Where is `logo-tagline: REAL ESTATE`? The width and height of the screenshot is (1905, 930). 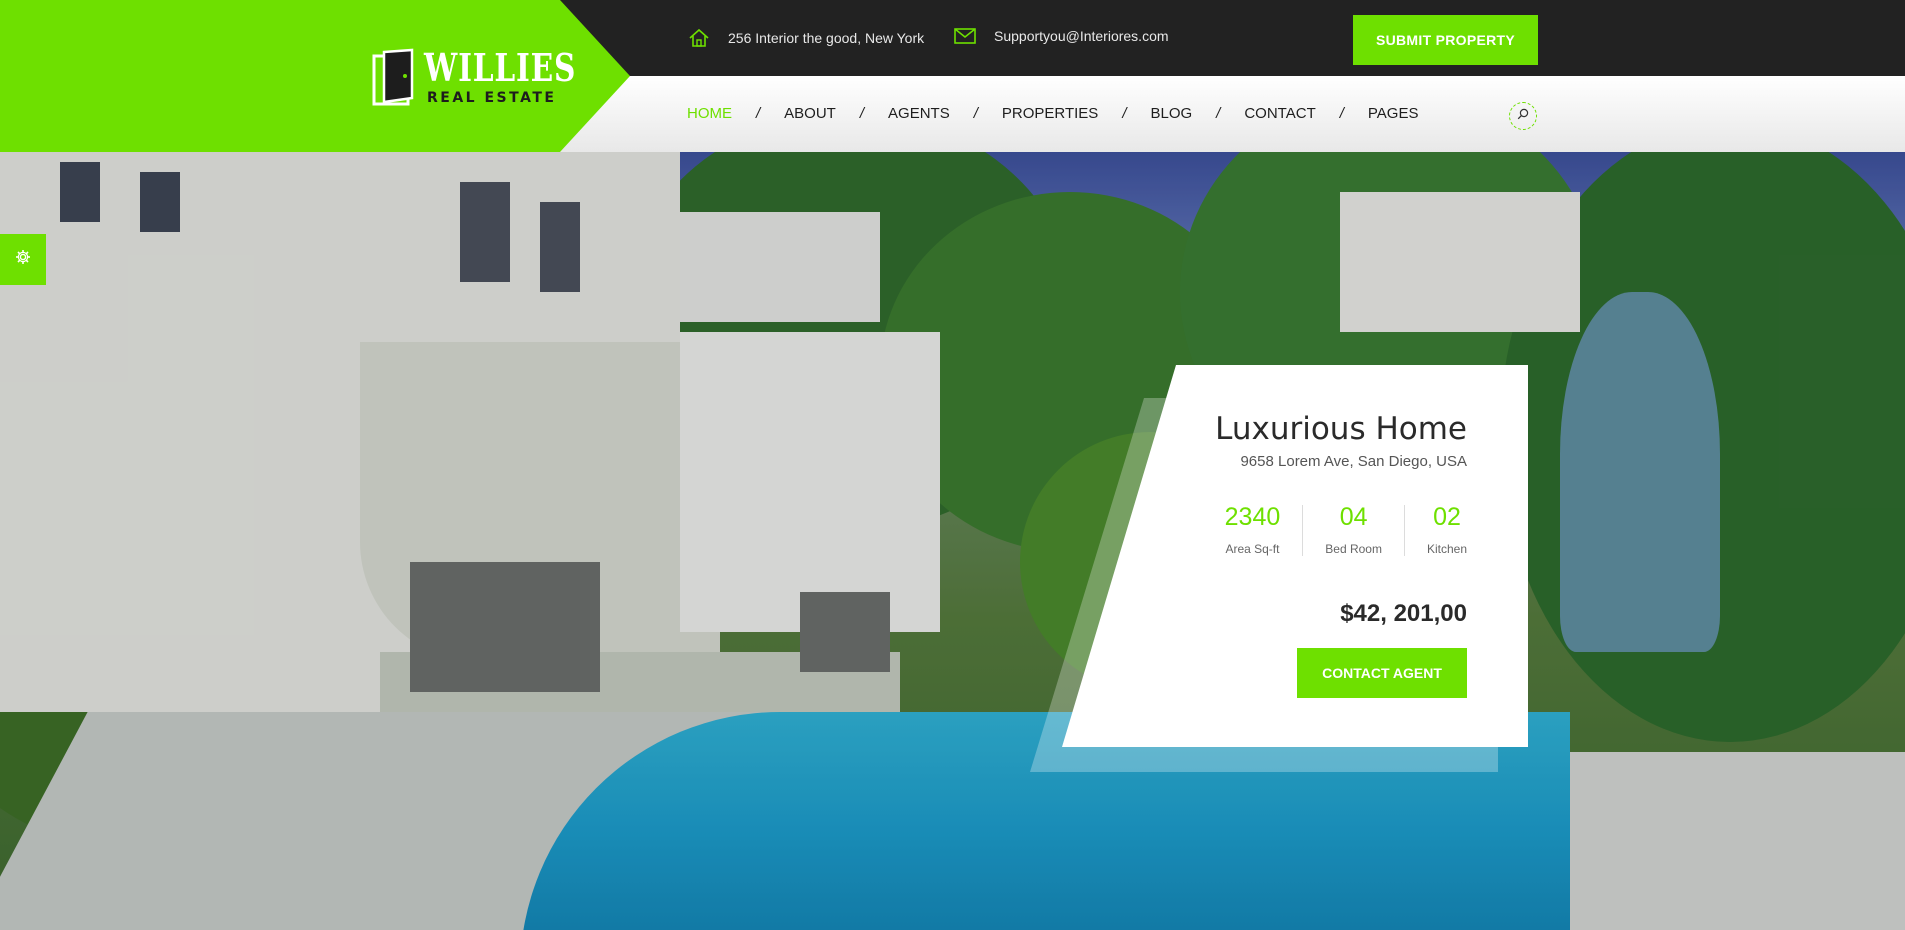
logo-tagline: REAL ESTATE is located at coordinates (492, 98).